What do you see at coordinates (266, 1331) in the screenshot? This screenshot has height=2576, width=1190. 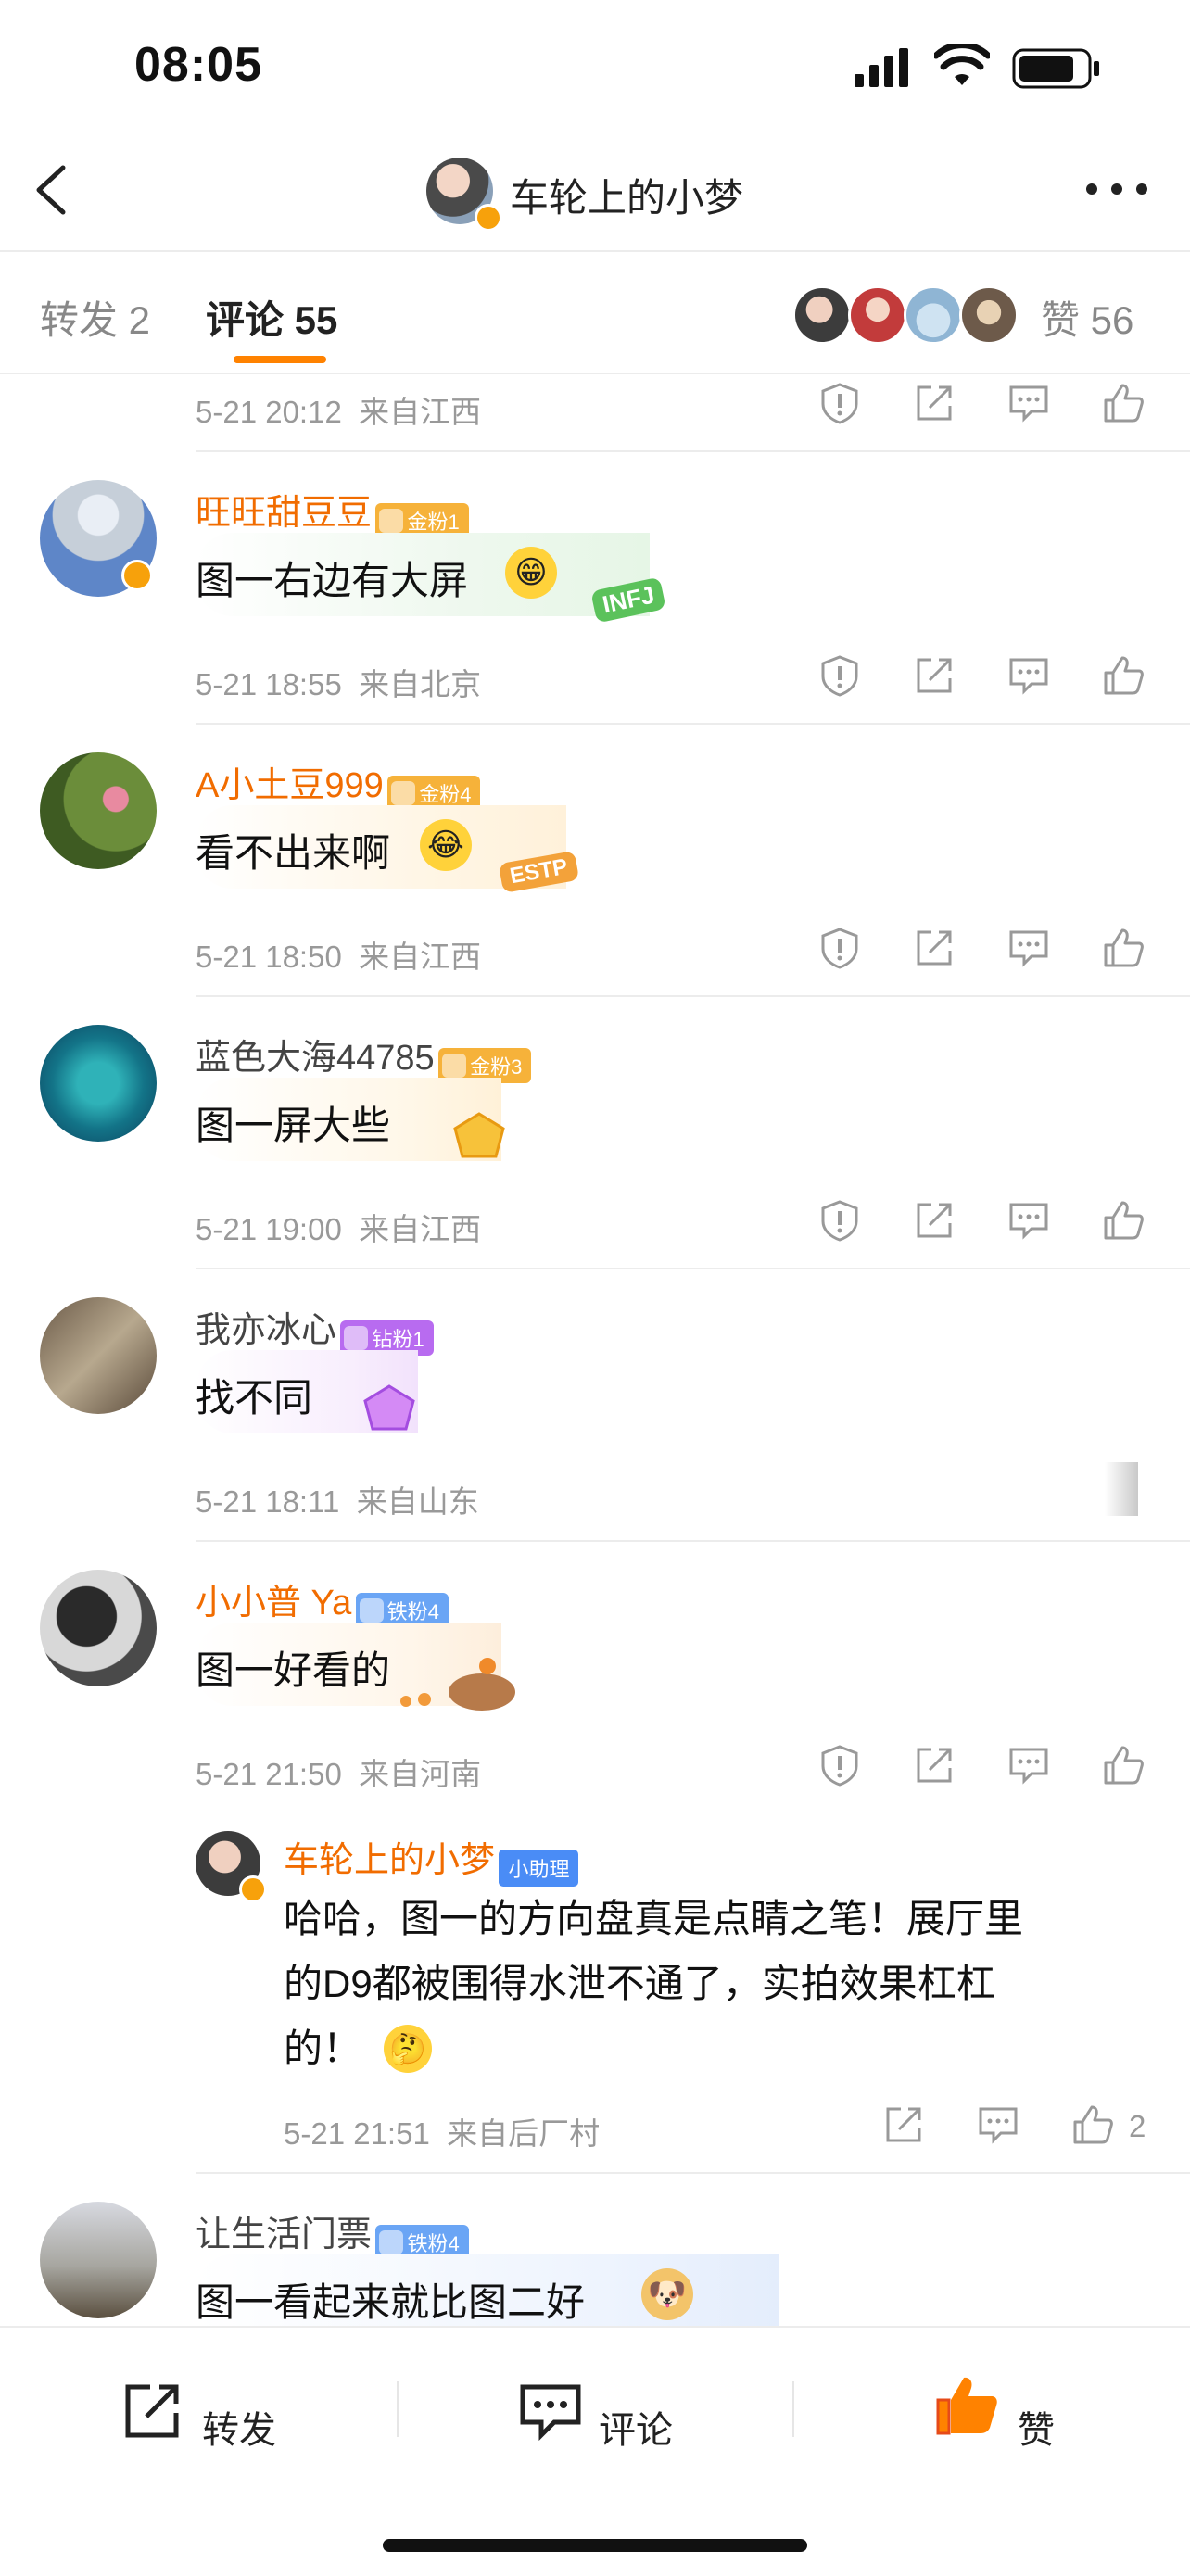 I see `comment-username: 我亦冰心` at bounding box center [266, 1331].